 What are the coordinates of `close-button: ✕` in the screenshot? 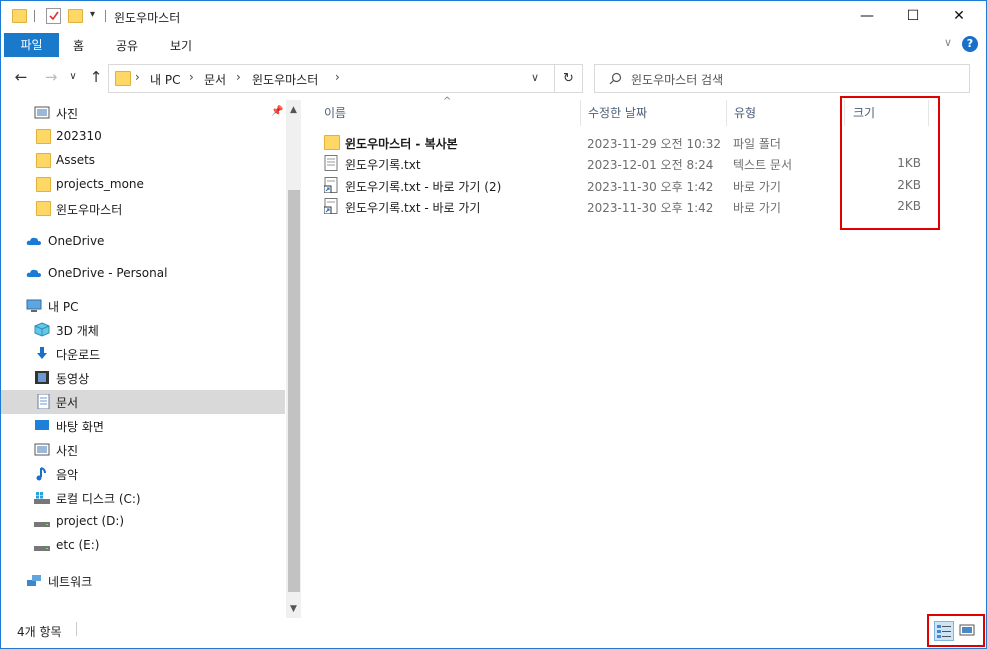 It's located at (959, 16).